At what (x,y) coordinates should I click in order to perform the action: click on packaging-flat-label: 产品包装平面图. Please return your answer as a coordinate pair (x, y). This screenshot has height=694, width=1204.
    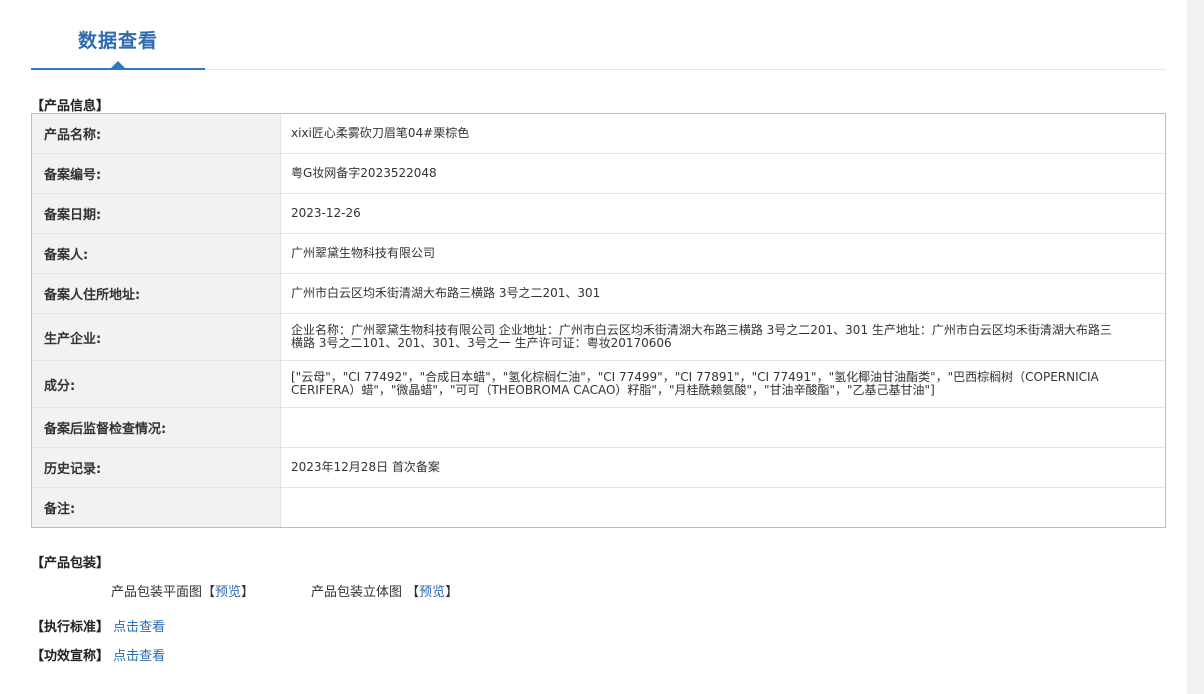
    Looking at the image, I should click on (157, 592).